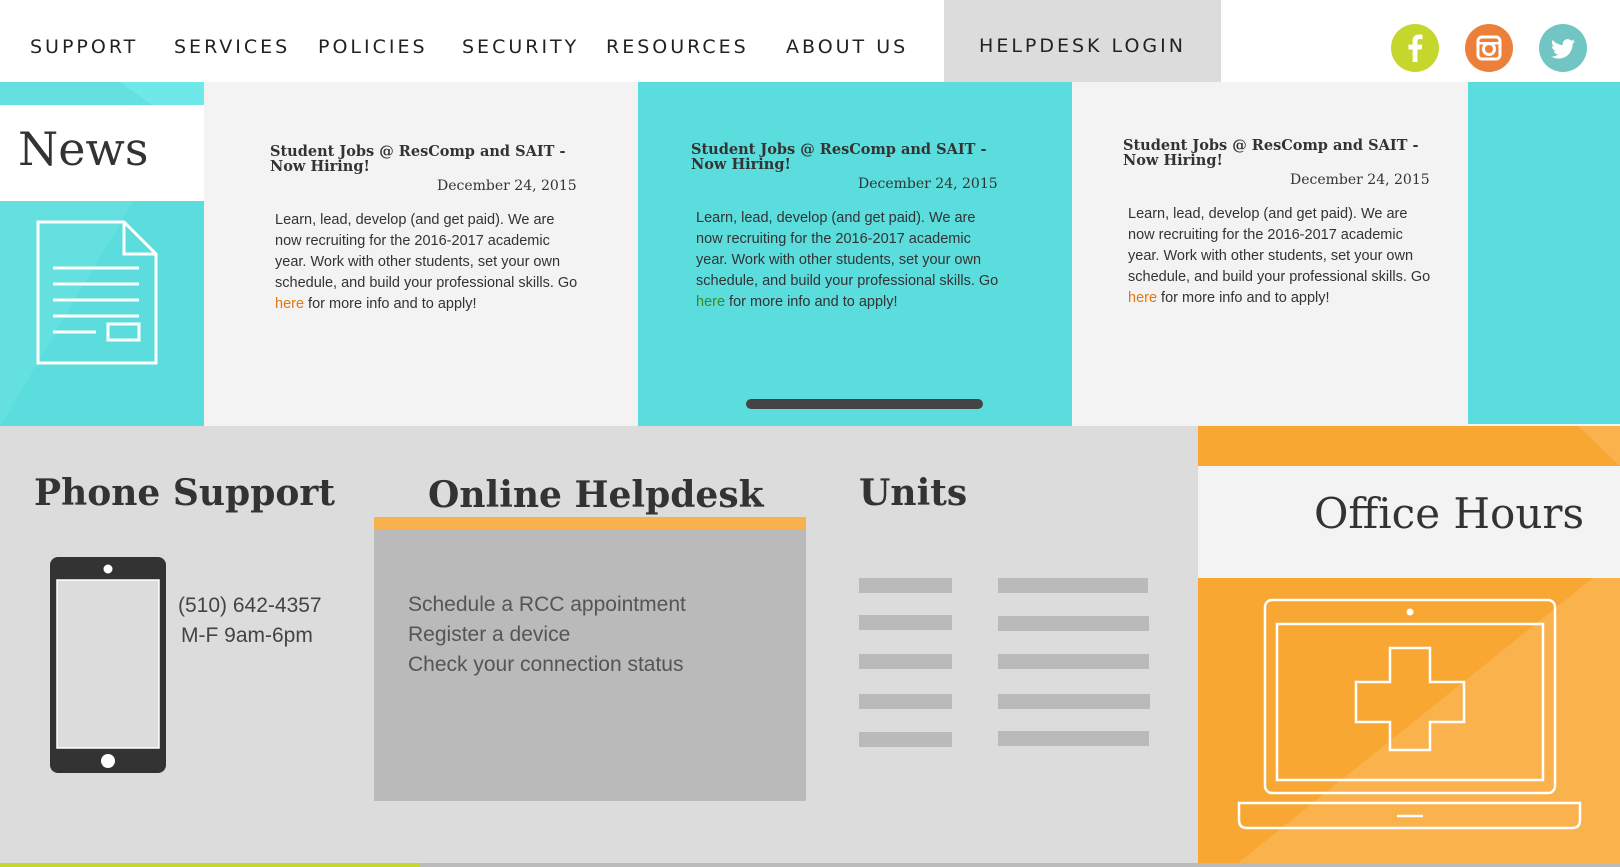 This screenshot has width=1620, height=867. I want to click on units-title: Units, so click(913, 493).